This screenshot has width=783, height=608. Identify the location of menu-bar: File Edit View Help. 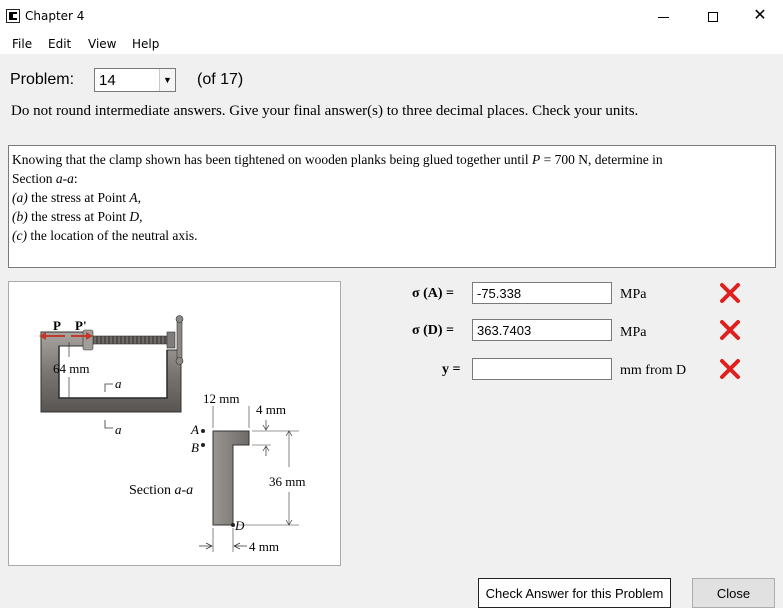
(391, 43).